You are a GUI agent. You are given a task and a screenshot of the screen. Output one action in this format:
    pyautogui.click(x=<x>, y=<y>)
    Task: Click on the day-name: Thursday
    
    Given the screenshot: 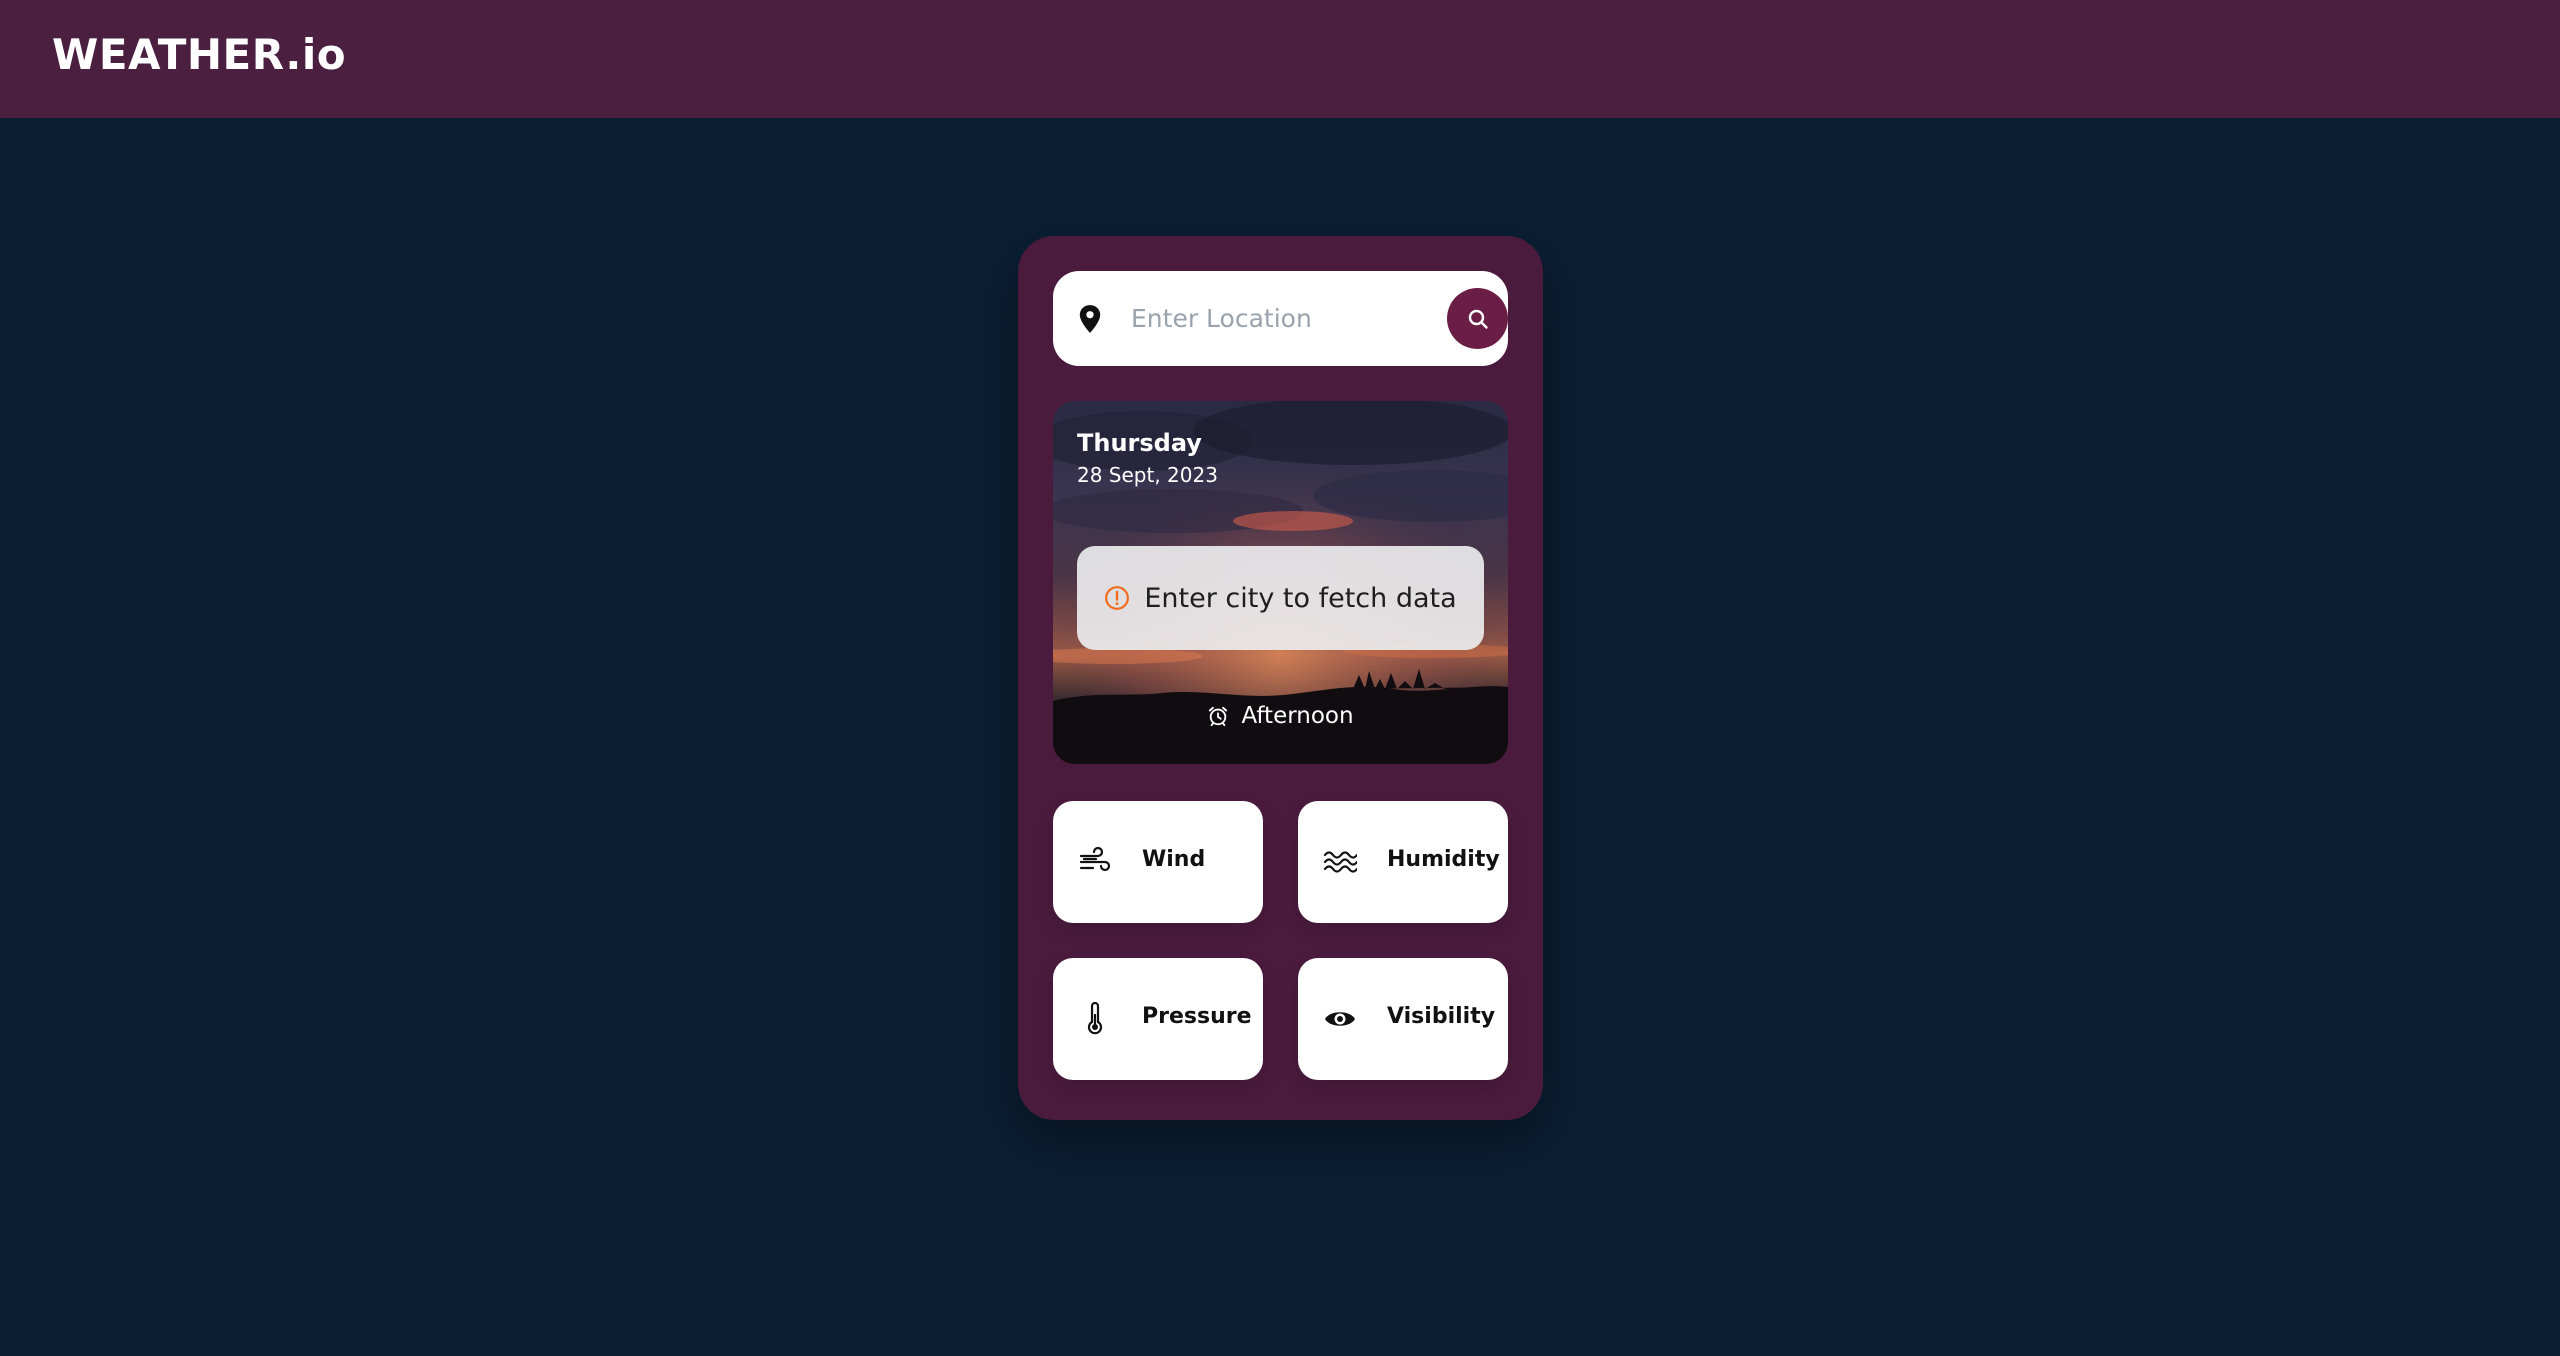 What is the action you would take?
    pyautogui.click(x=1139, y=443)
    